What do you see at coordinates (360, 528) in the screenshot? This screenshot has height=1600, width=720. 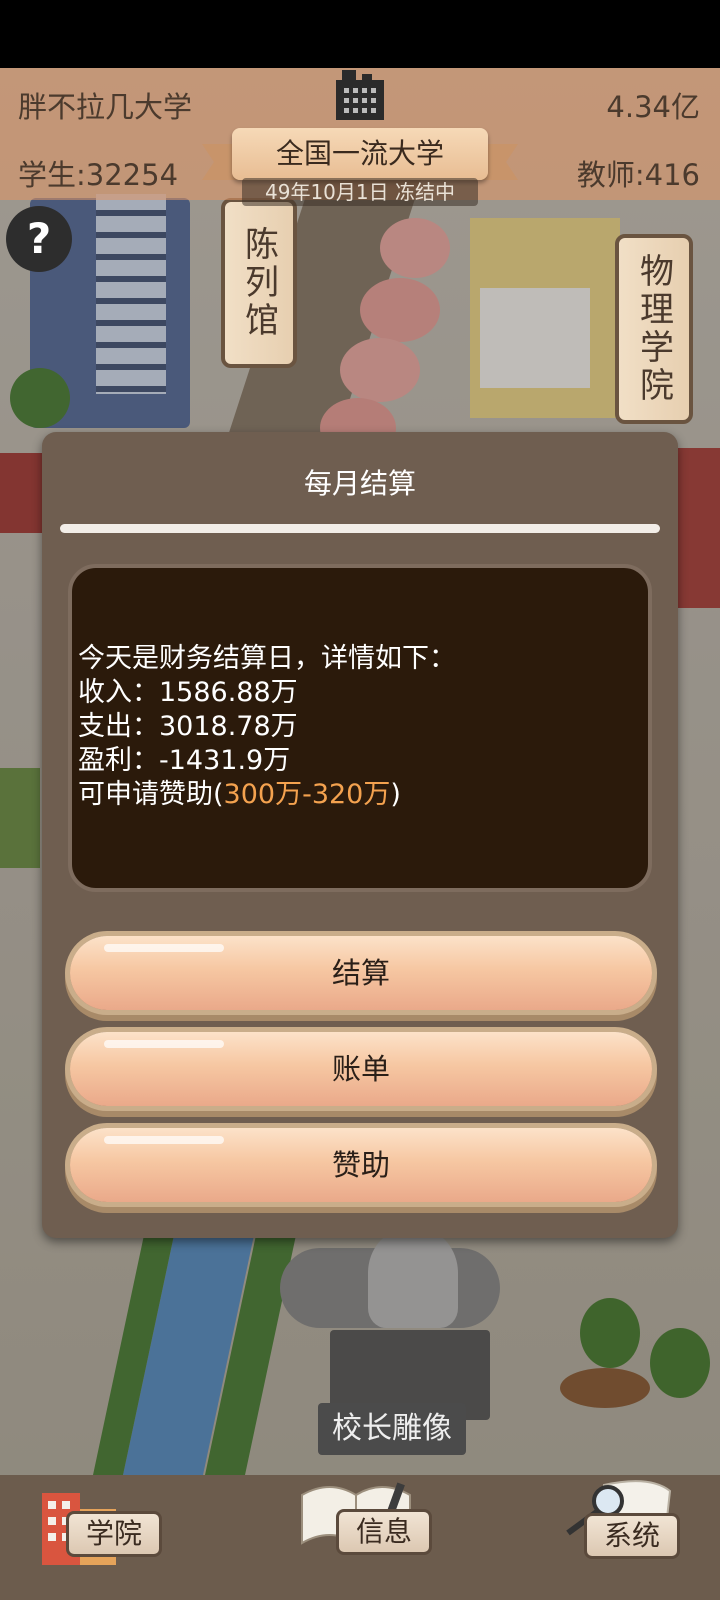 I see `title-divider` at bounding box center [360, 528].